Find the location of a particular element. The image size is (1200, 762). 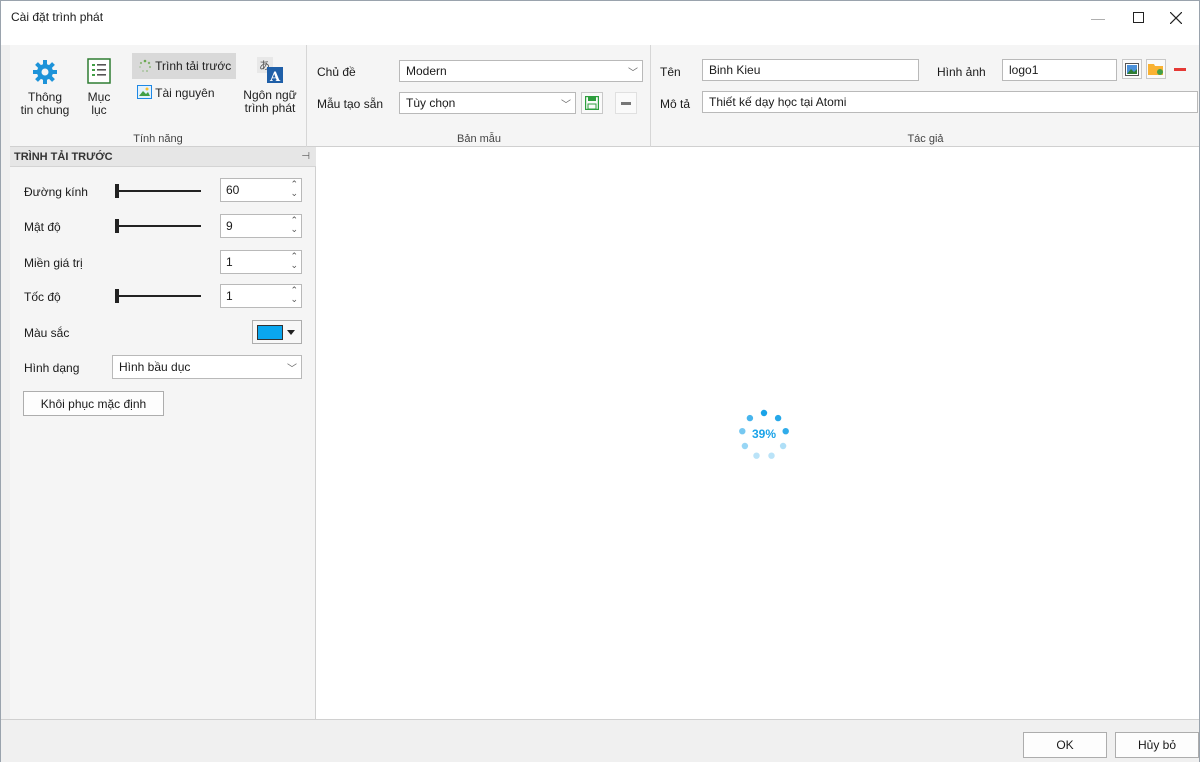

density-label: Mật độ is located at coordinates (42, 227).